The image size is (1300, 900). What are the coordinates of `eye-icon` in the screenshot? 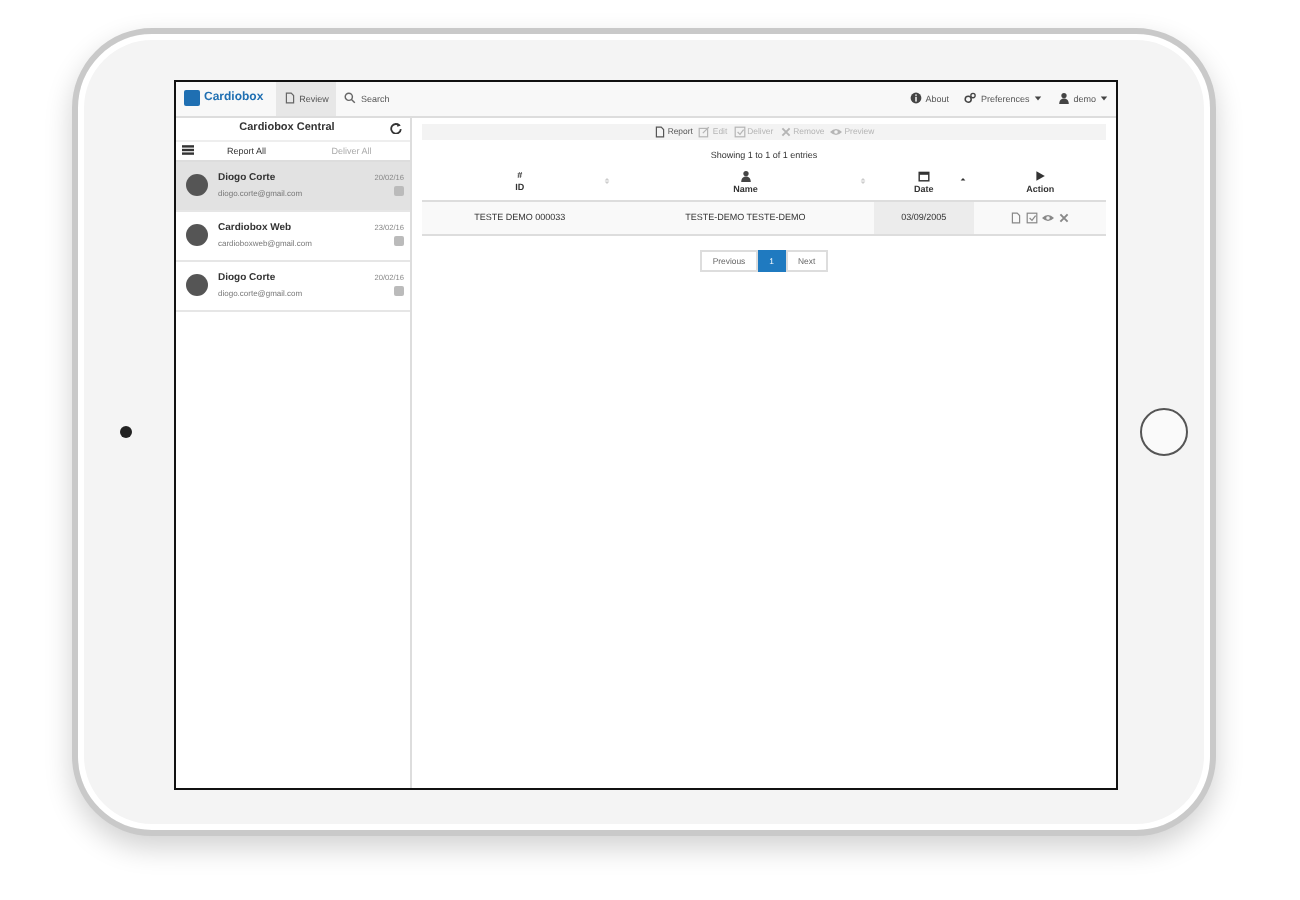 It's located at (1048, 217).